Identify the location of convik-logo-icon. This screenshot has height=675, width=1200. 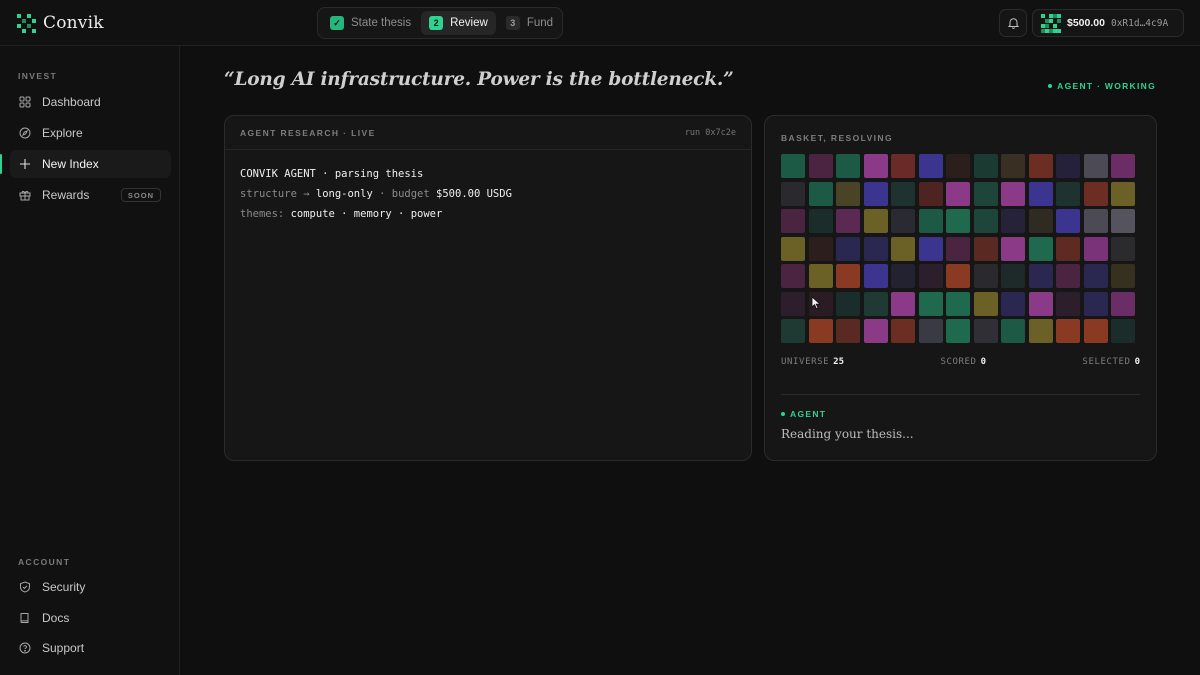
(26, 23).